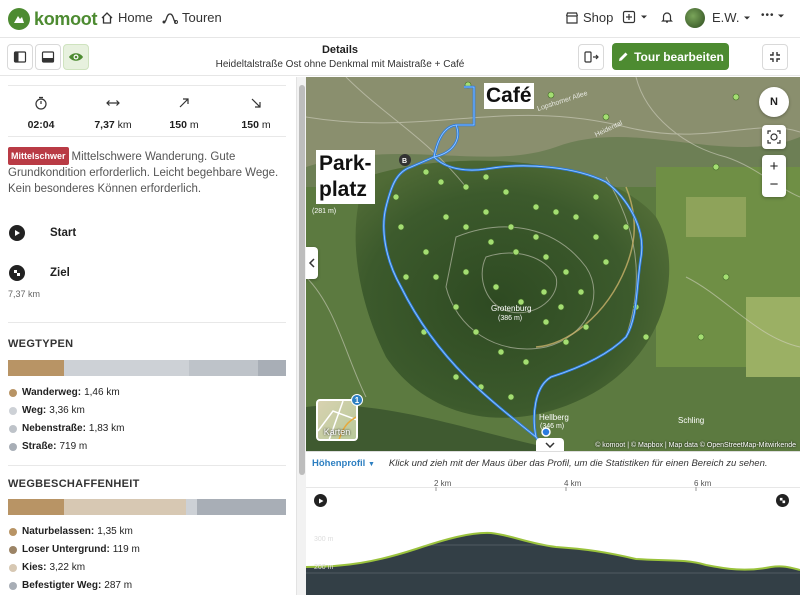 Image resolution: width=800 pixels, height=595 pixels. What do you see at coordinates (34, 567) in the screenshot?
I see `surface-label: Kies:` at bounding box center [34, 567].